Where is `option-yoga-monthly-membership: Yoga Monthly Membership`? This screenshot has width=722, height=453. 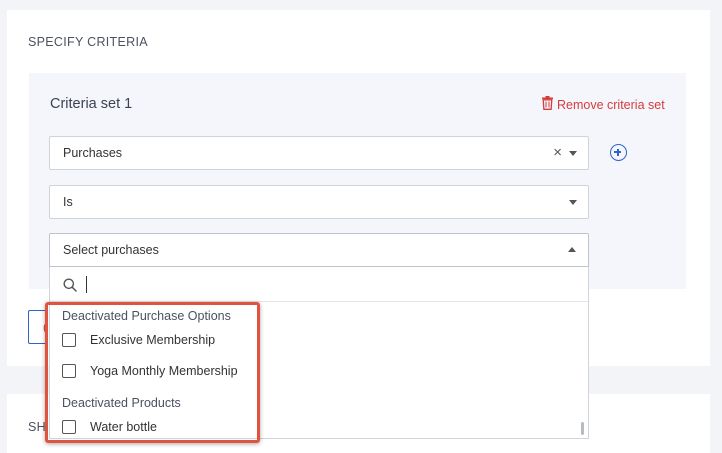 option-yoga-monthly-membership: Yoga Monthly Membership is located at coordinates (150, 371).